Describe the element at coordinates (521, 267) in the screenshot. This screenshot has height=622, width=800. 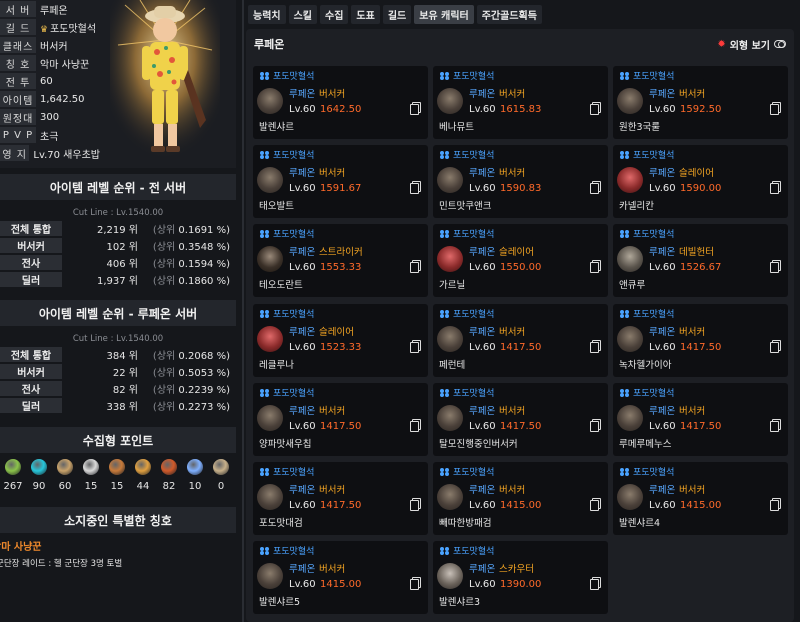
I see `card-item-level: 1550.00` at that location.